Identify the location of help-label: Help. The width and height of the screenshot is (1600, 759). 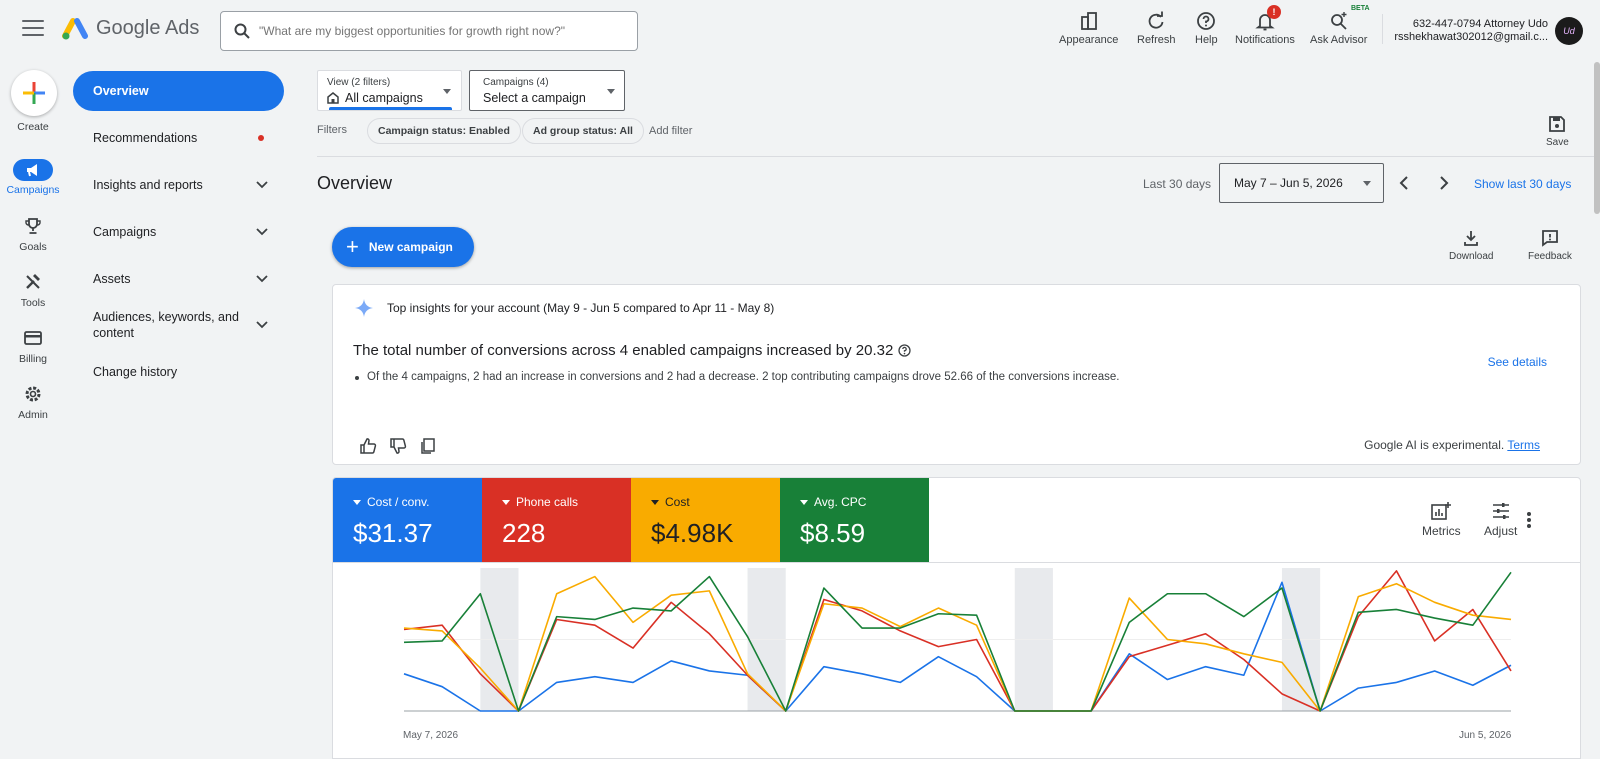
(1206, 40).